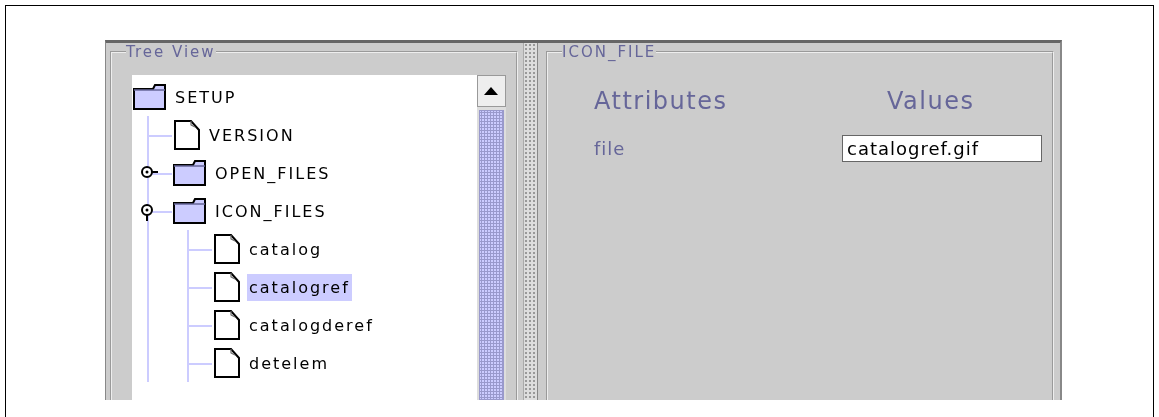 The image size is (1159, 417). I want to click on column-header: Values, so click(931, 101).